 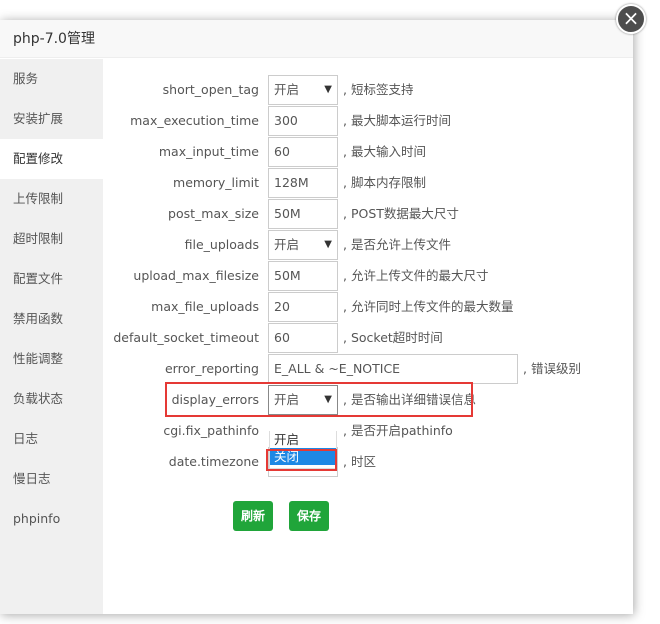 I want to click on form-row: post_max_size 50M , POST数据最大尺寸, so click(x=368, y=214).